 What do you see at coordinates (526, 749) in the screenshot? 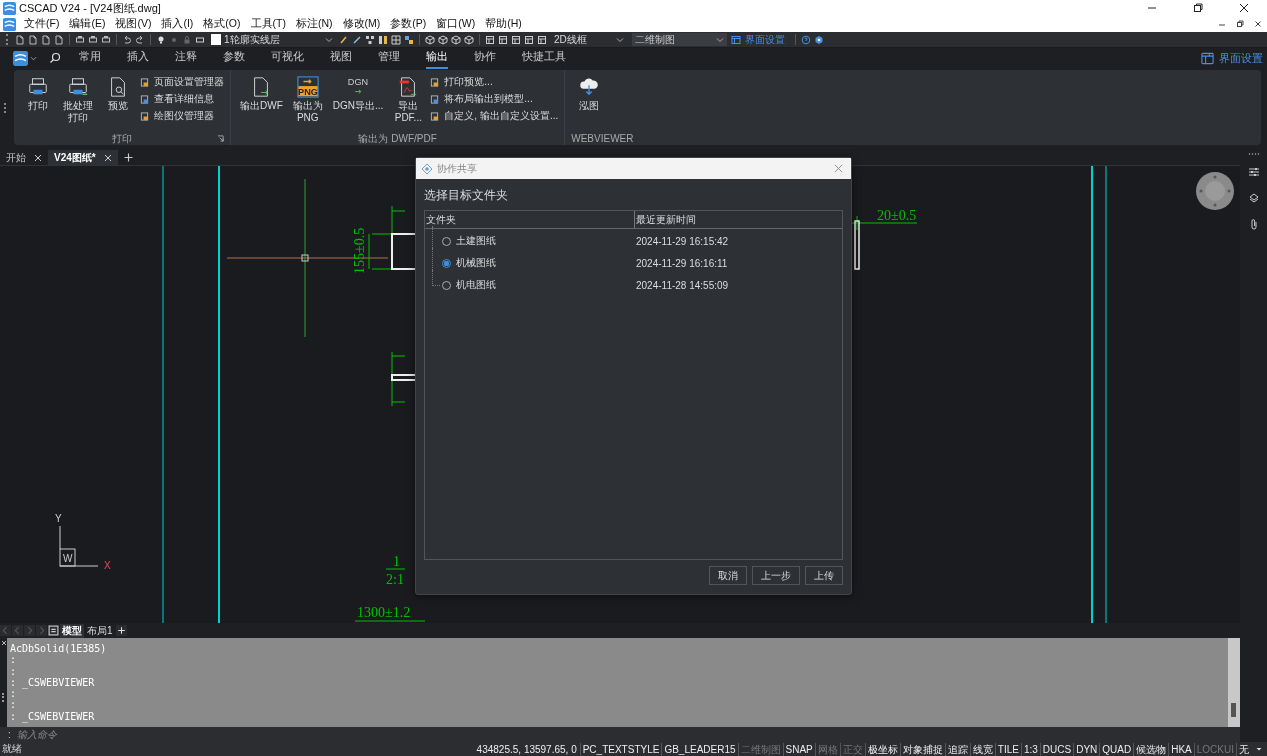
I see `coordinates-text: 434825.5, 13597.65, 0` at bounding box center [526, 749].